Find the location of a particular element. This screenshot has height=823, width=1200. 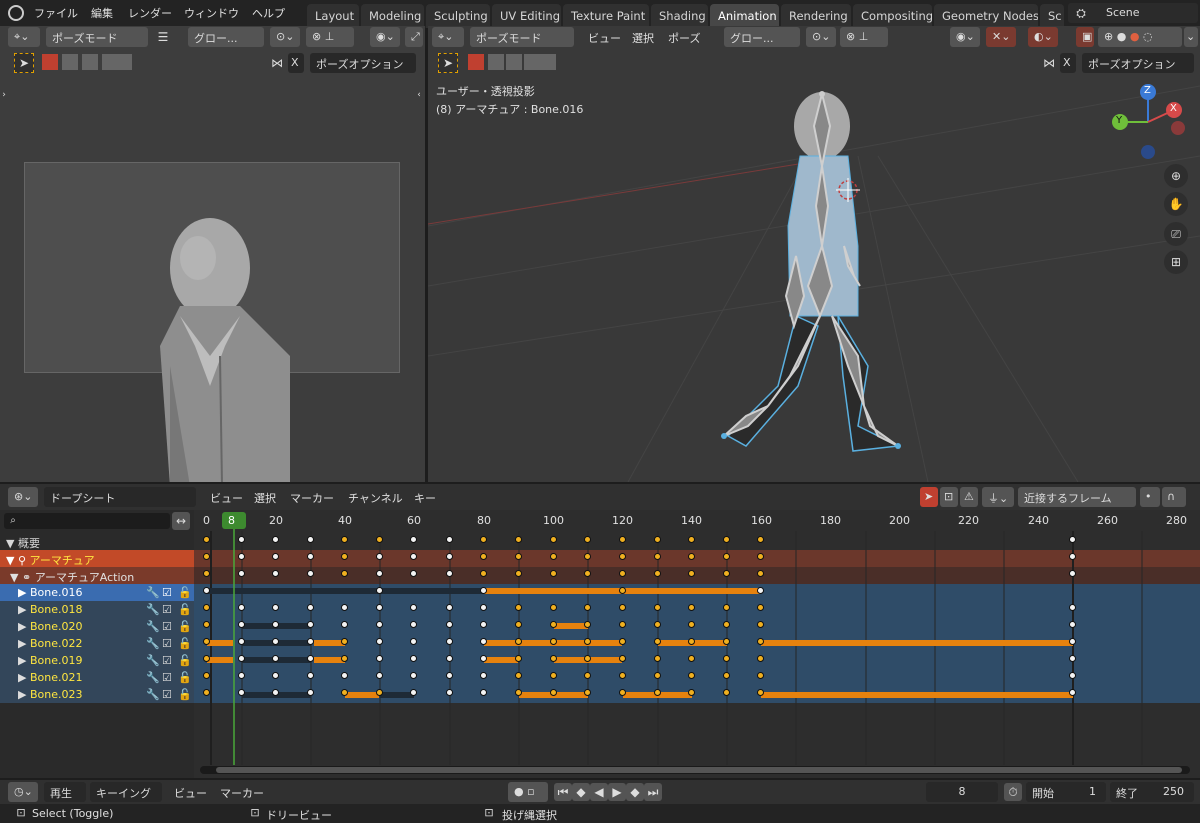

select-box-mode-icon is located at coordinates (50, 62).